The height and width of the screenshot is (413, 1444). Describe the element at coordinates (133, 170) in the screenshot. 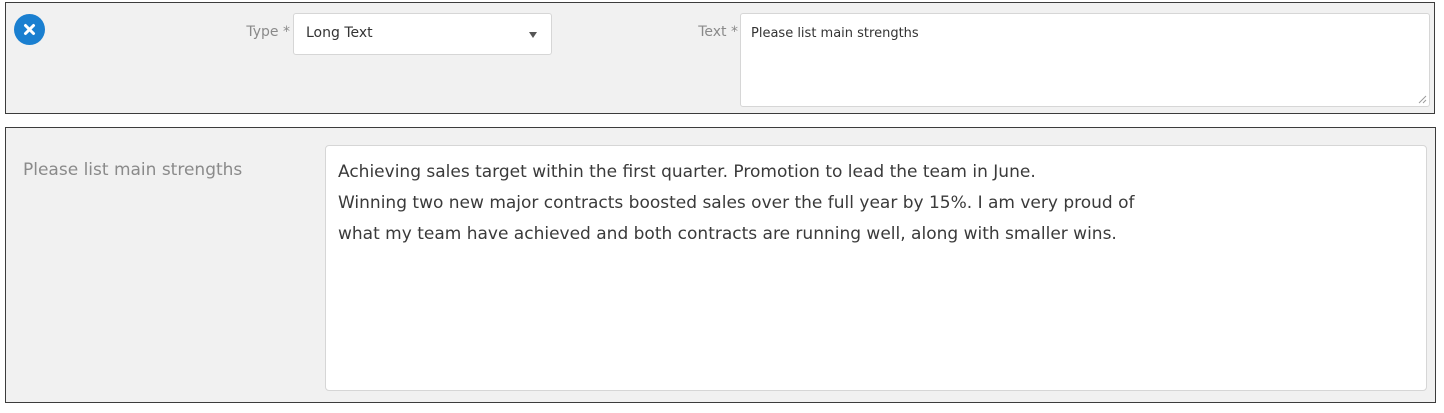

I see `question-label: Please list main strengths` at that location.